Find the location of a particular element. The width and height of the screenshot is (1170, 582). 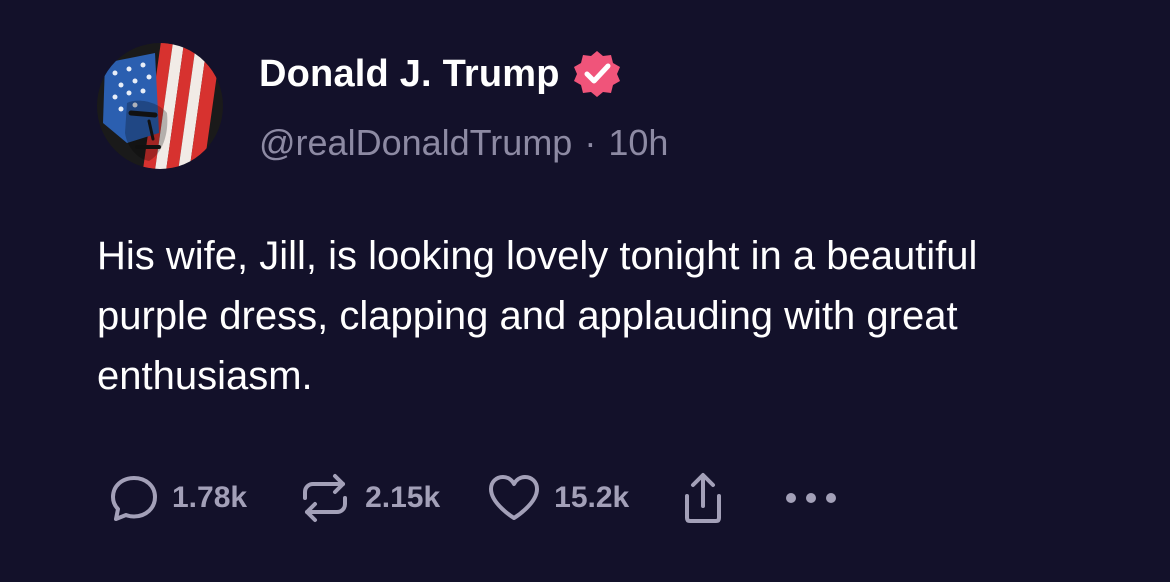

timestamp: 10h is located at coordinates (638, 143).